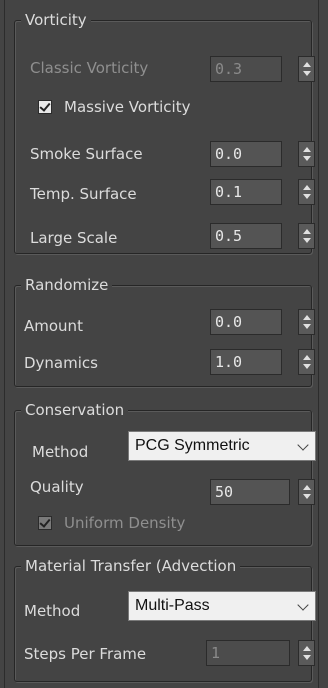 The image size is (328, 688). What do you see at coordinates (306, 322) in the screenshot?
I see `amount-spinner` at bounding box center [306, 322].